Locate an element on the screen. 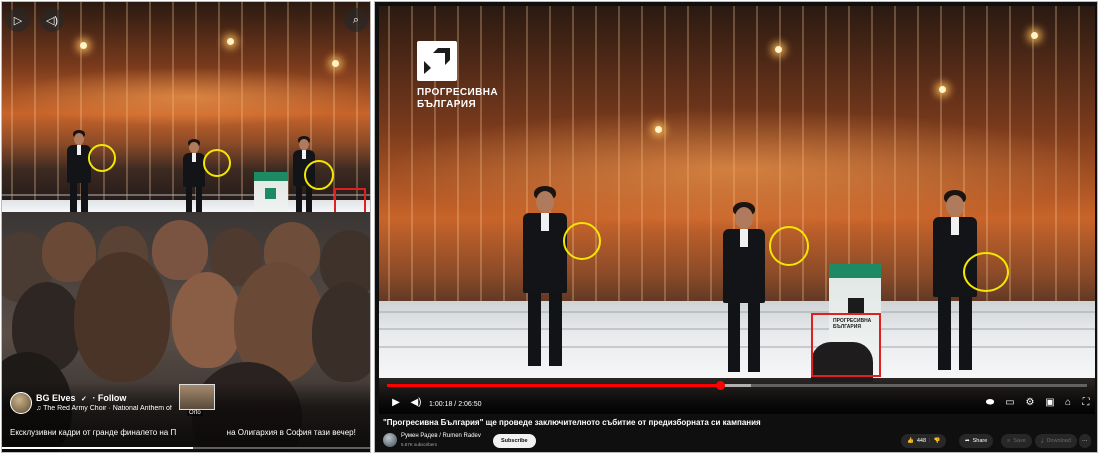 This screenshot has height=455, width=1100. save-label: Save is located at coordinates (1019, 441).